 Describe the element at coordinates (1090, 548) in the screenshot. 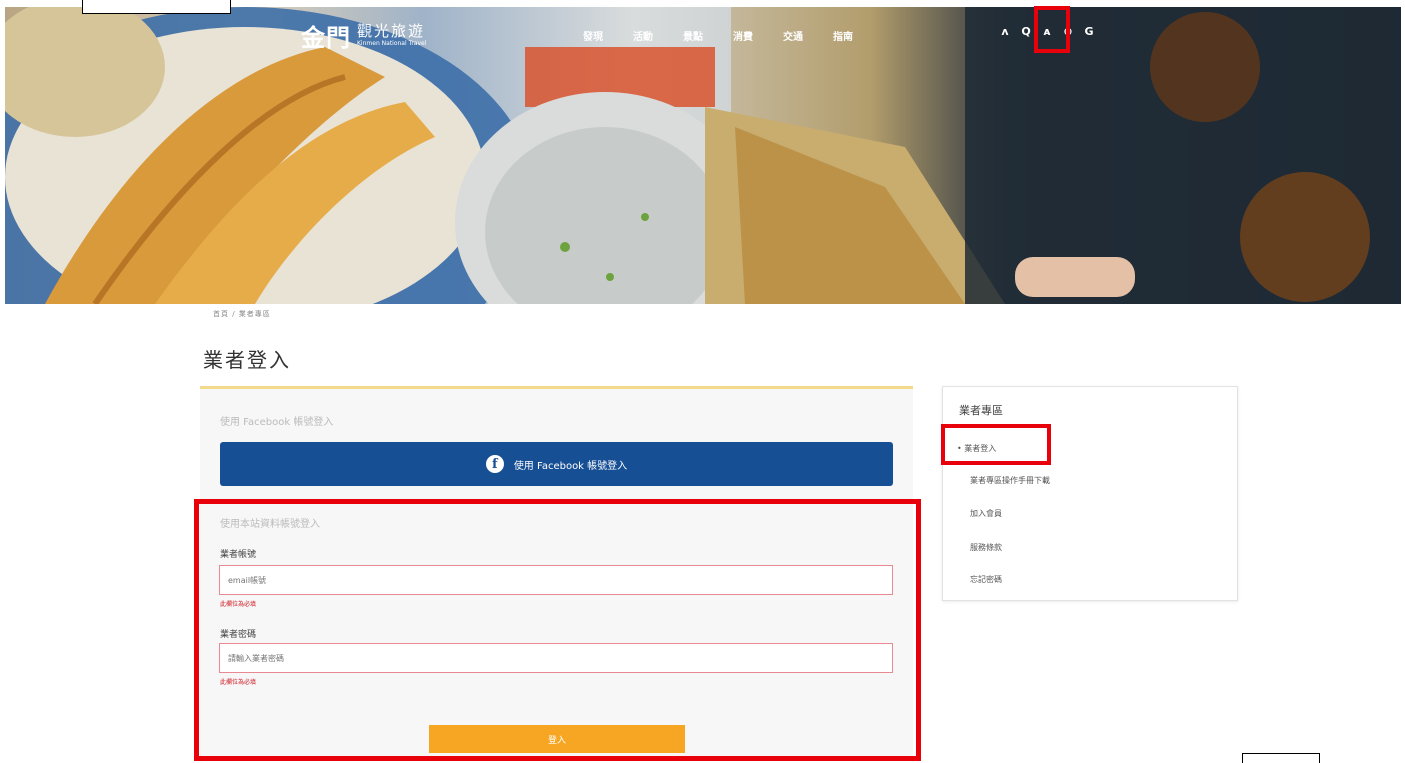

I see `sidebar-item-terms: 服務條款` at that location.